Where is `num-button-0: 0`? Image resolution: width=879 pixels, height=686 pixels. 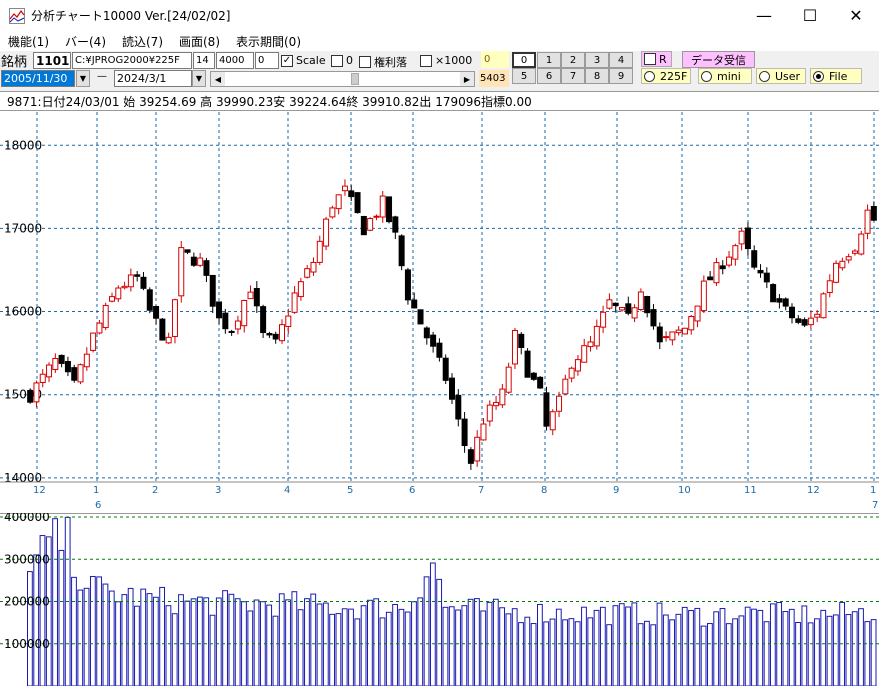
num-button-0: 0 is located at coordinates (524, 60).